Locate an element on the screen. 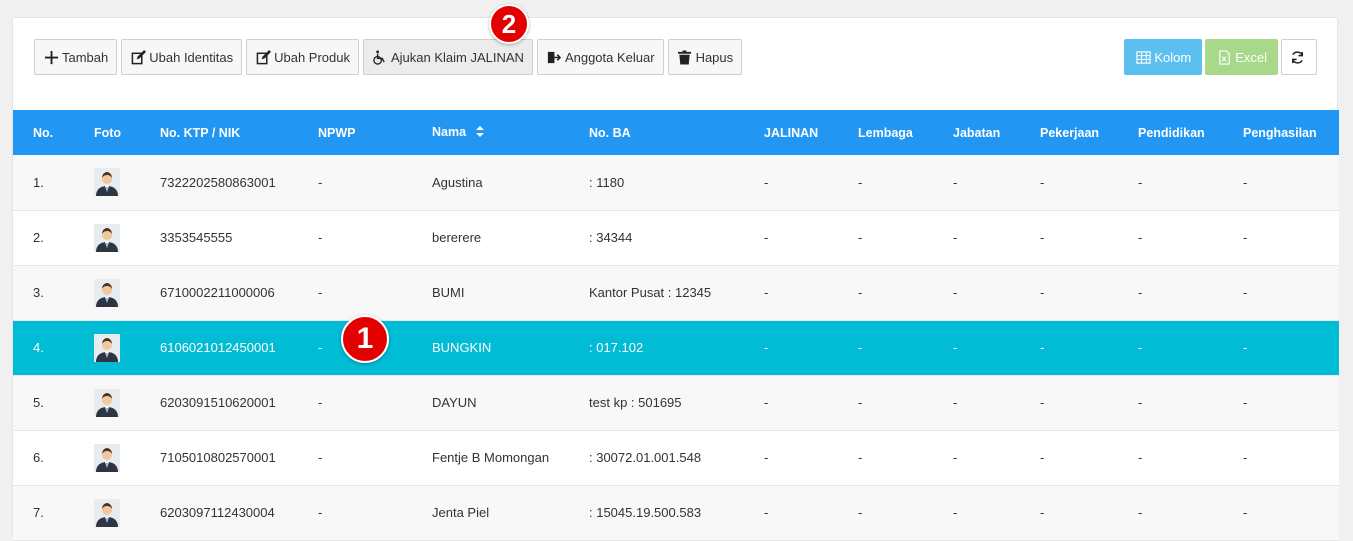 The width and height of the screenshot is (1353, 541). table-icon is located at coordinates (1143, 57).